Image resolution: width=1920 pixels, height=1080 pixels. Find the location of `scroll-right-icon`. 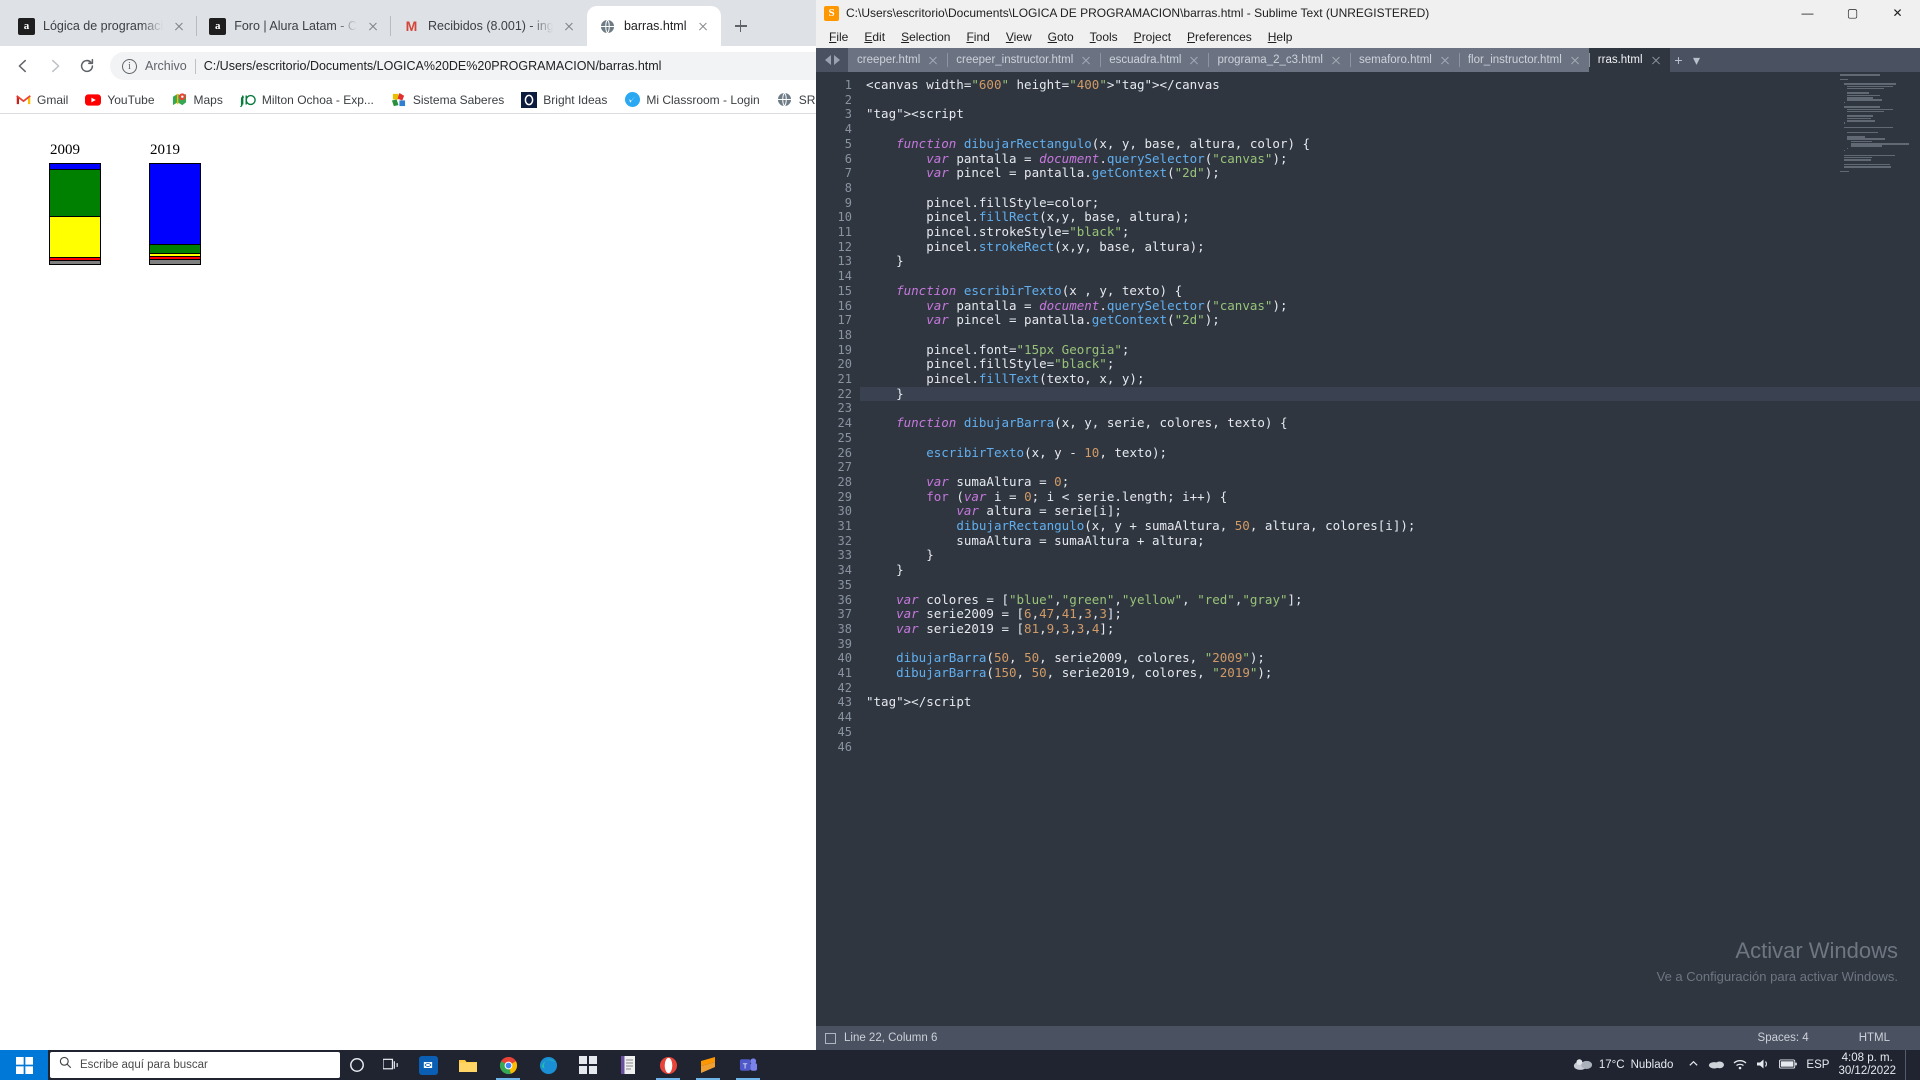

scroll-right-icon is located at coordinates (836, 60).